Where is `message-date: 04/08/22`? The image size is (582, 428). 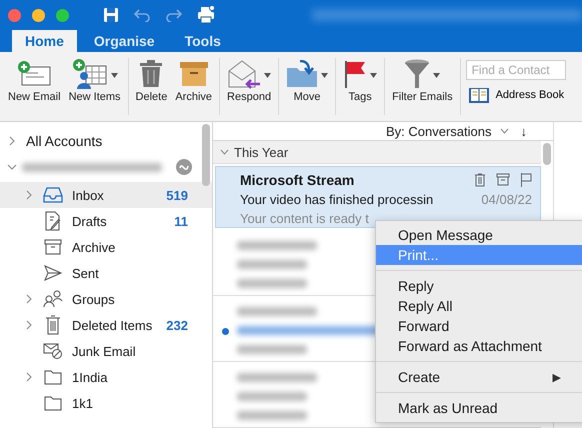 message-date: 04/08/22 is located at coordinates (506, 199).